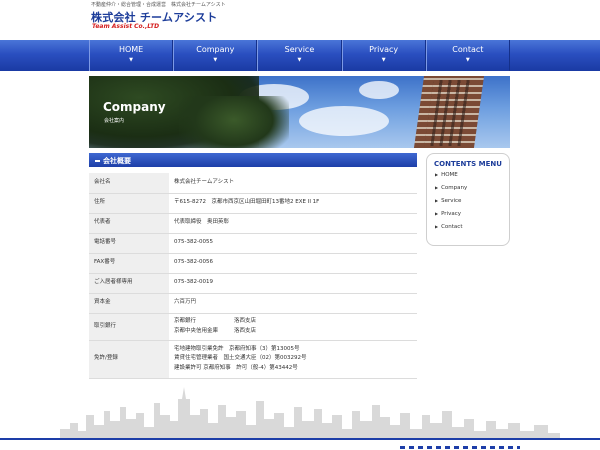  I want to click on nav-item-label: Privacy, so click(384, 49).